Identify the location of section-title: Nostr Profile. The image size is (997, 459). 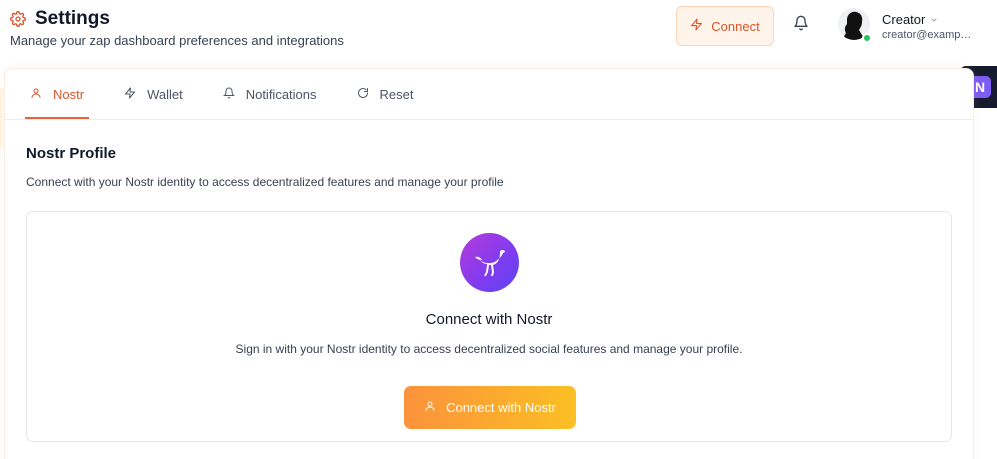
(71, 153).